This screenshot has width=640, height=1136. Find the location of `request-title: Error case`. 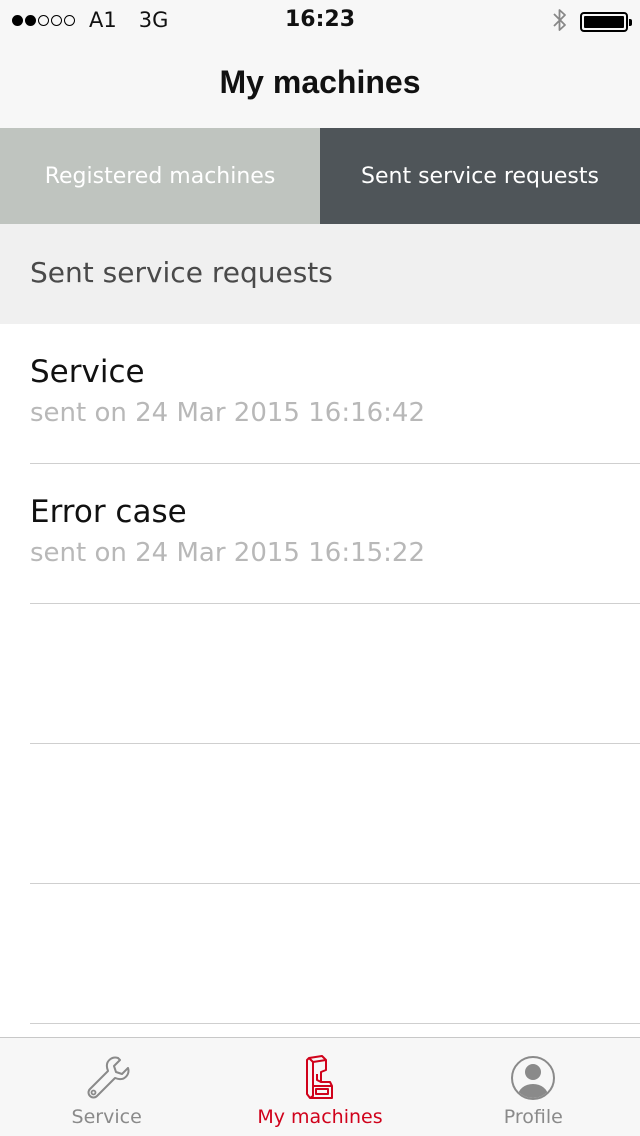

request-title: Error case is located at coordinates (108, 512).